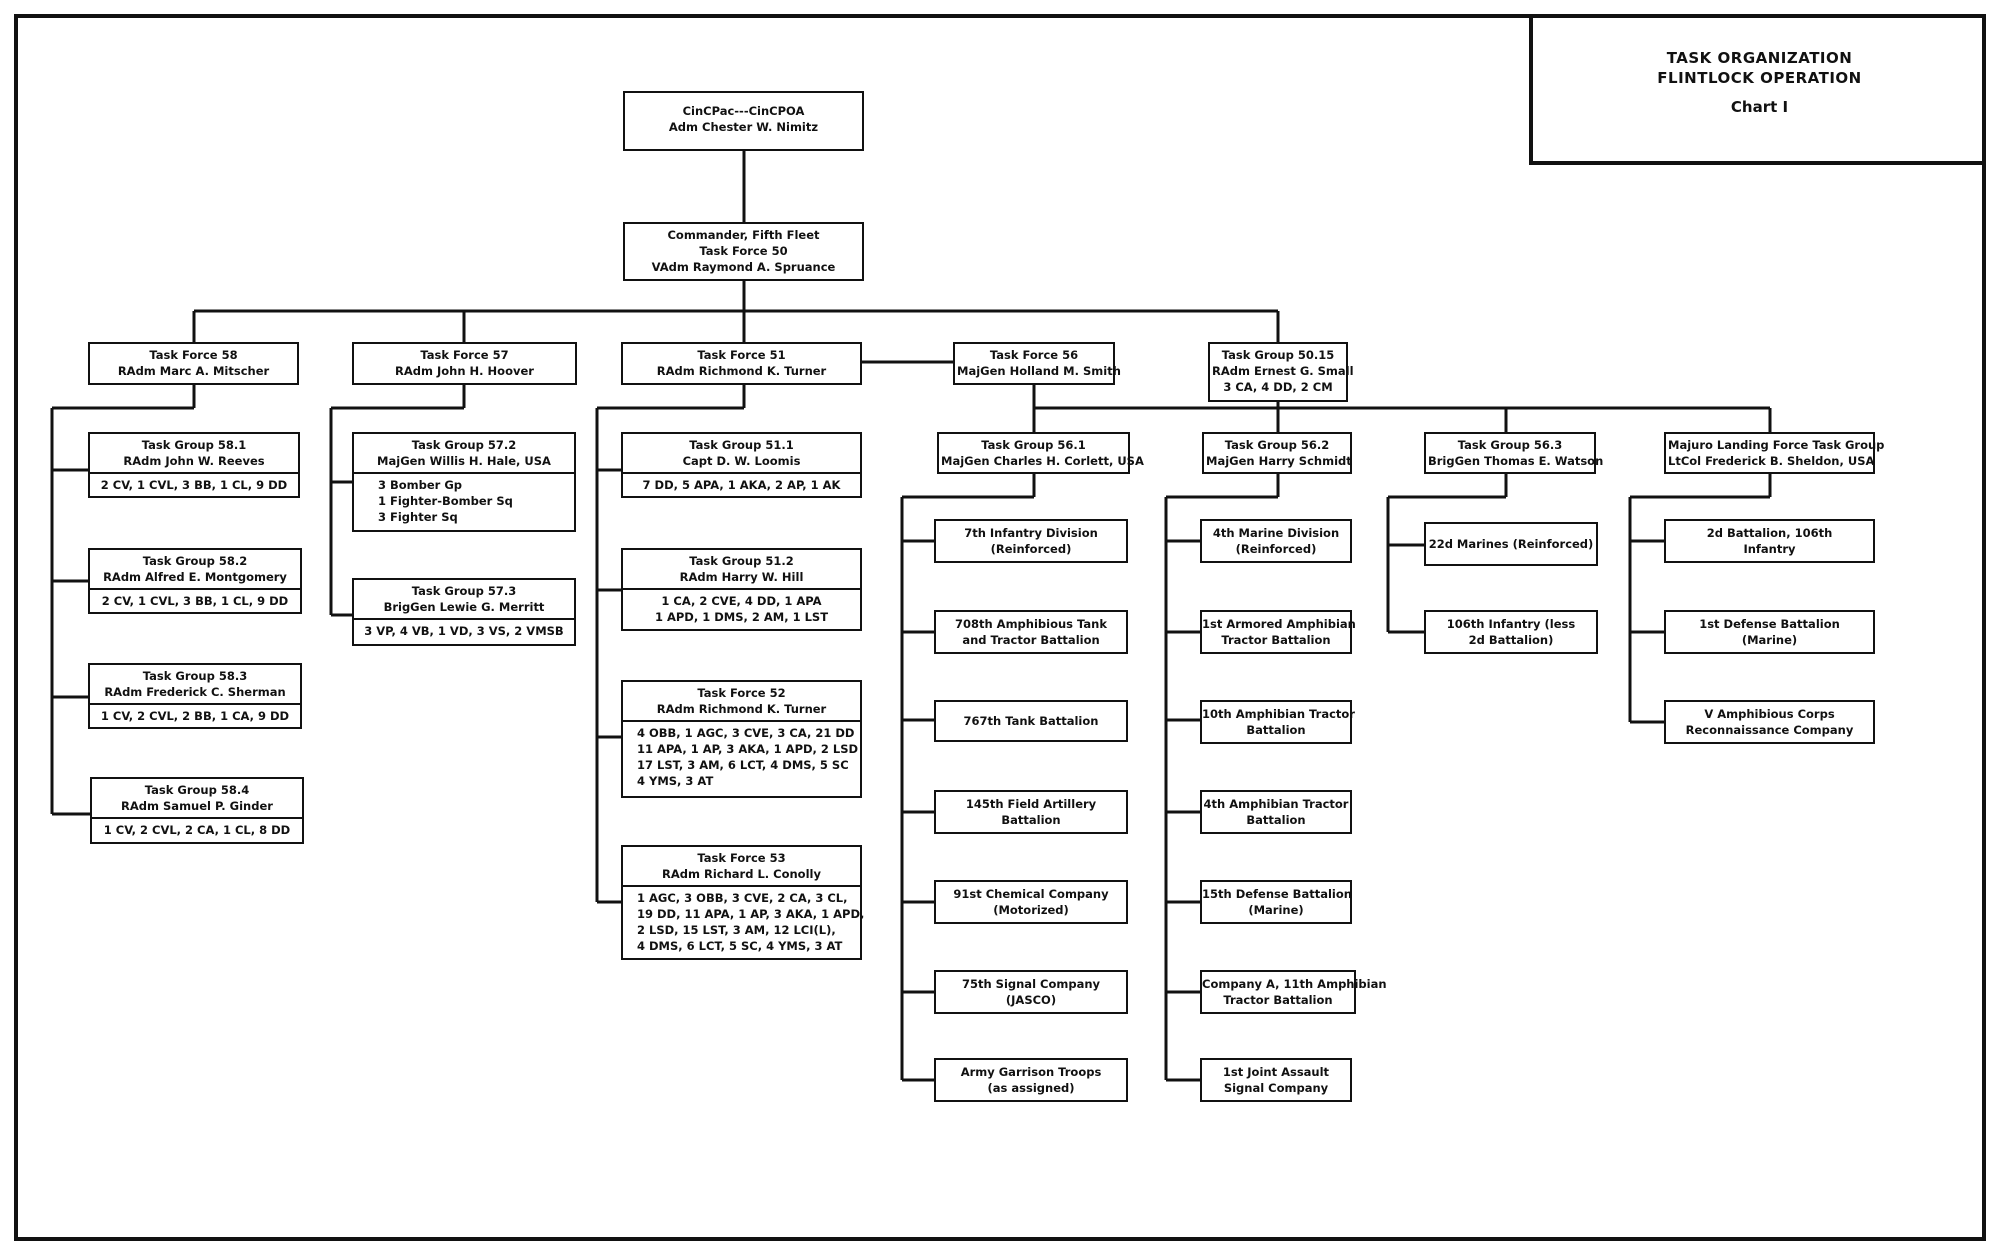 Image resolution: width=2000 pixels, height=1255 pixels. Describe the element at coordinates (1276, 541) in the screenshot. I see `unit-box: 4th Marine Division (Reinforced)` at that location.